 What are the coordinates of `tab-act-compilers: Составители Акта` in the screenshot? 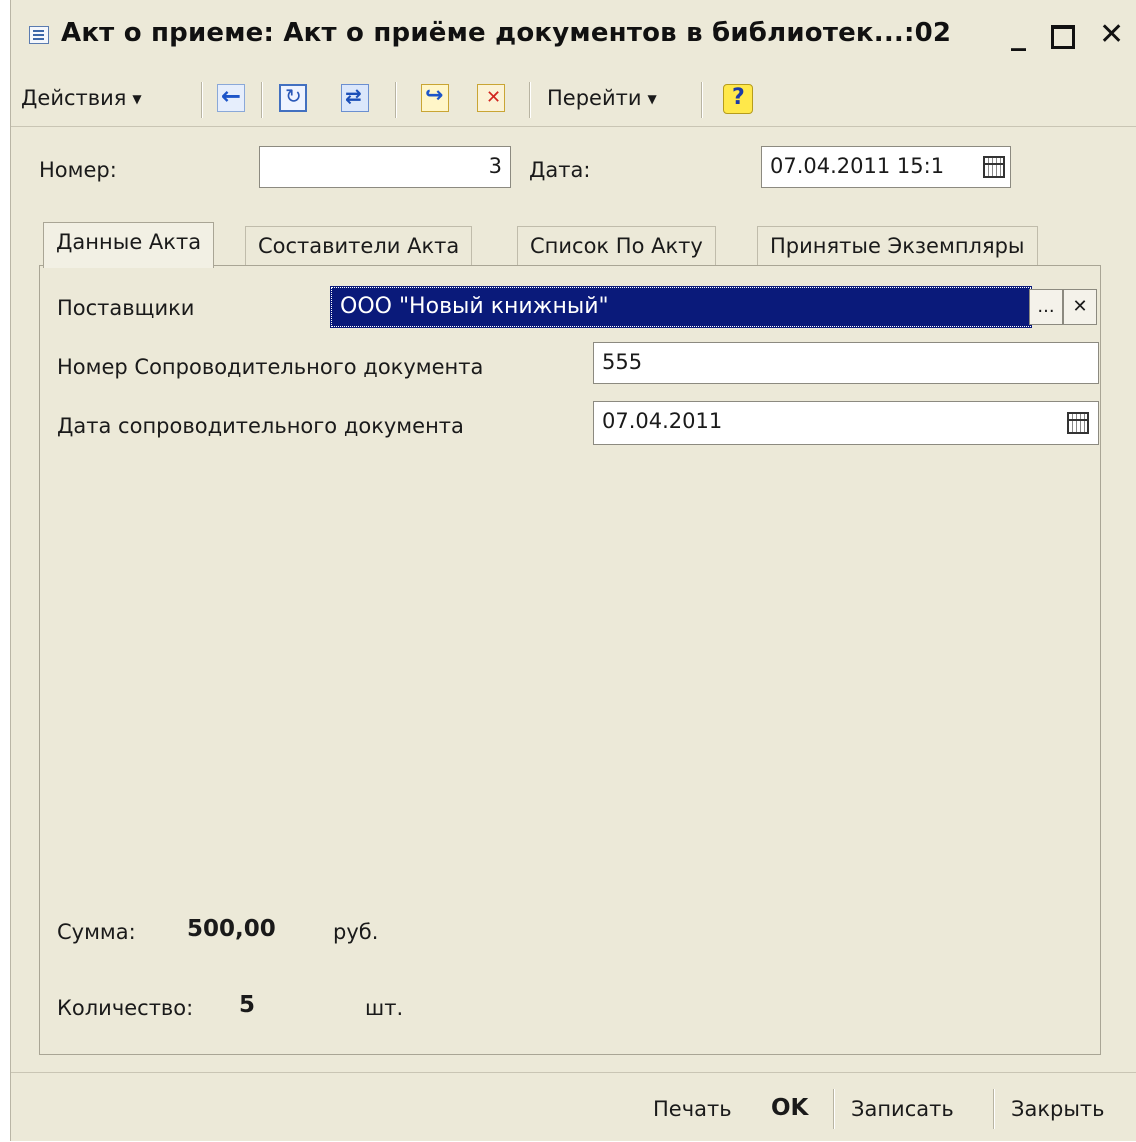 It's located at (359, 246).